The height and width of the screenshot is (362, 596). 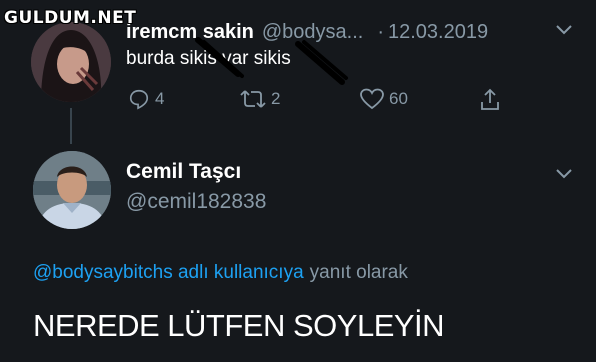 I want to click on like-button: 60, so click(x=384, y=99).